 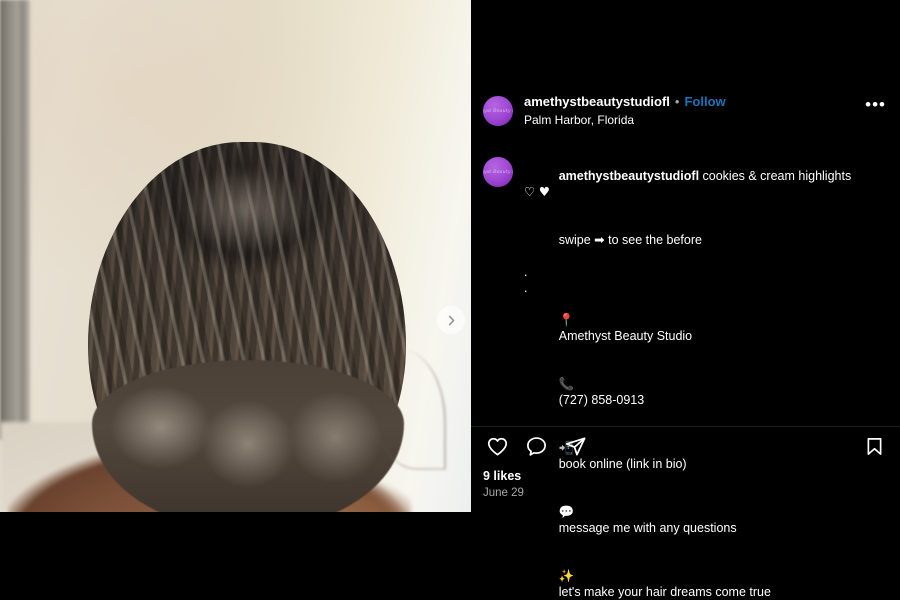 I want to click on next-slide-button, so click(x=451, y=320).